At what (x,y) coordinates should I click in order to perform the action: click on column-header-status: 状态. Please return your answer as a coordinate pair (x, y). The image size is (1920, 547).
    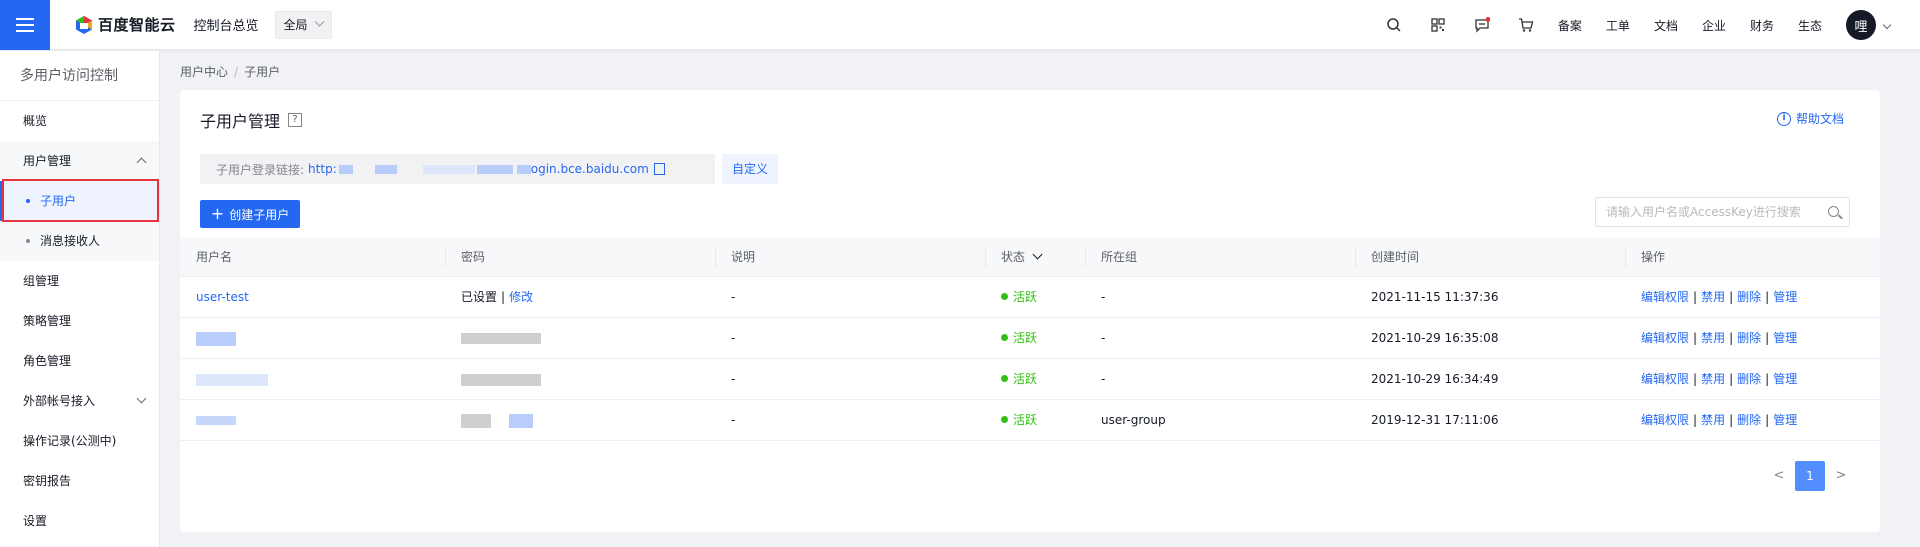
    Looking at the image, I should click on (1035, 257).